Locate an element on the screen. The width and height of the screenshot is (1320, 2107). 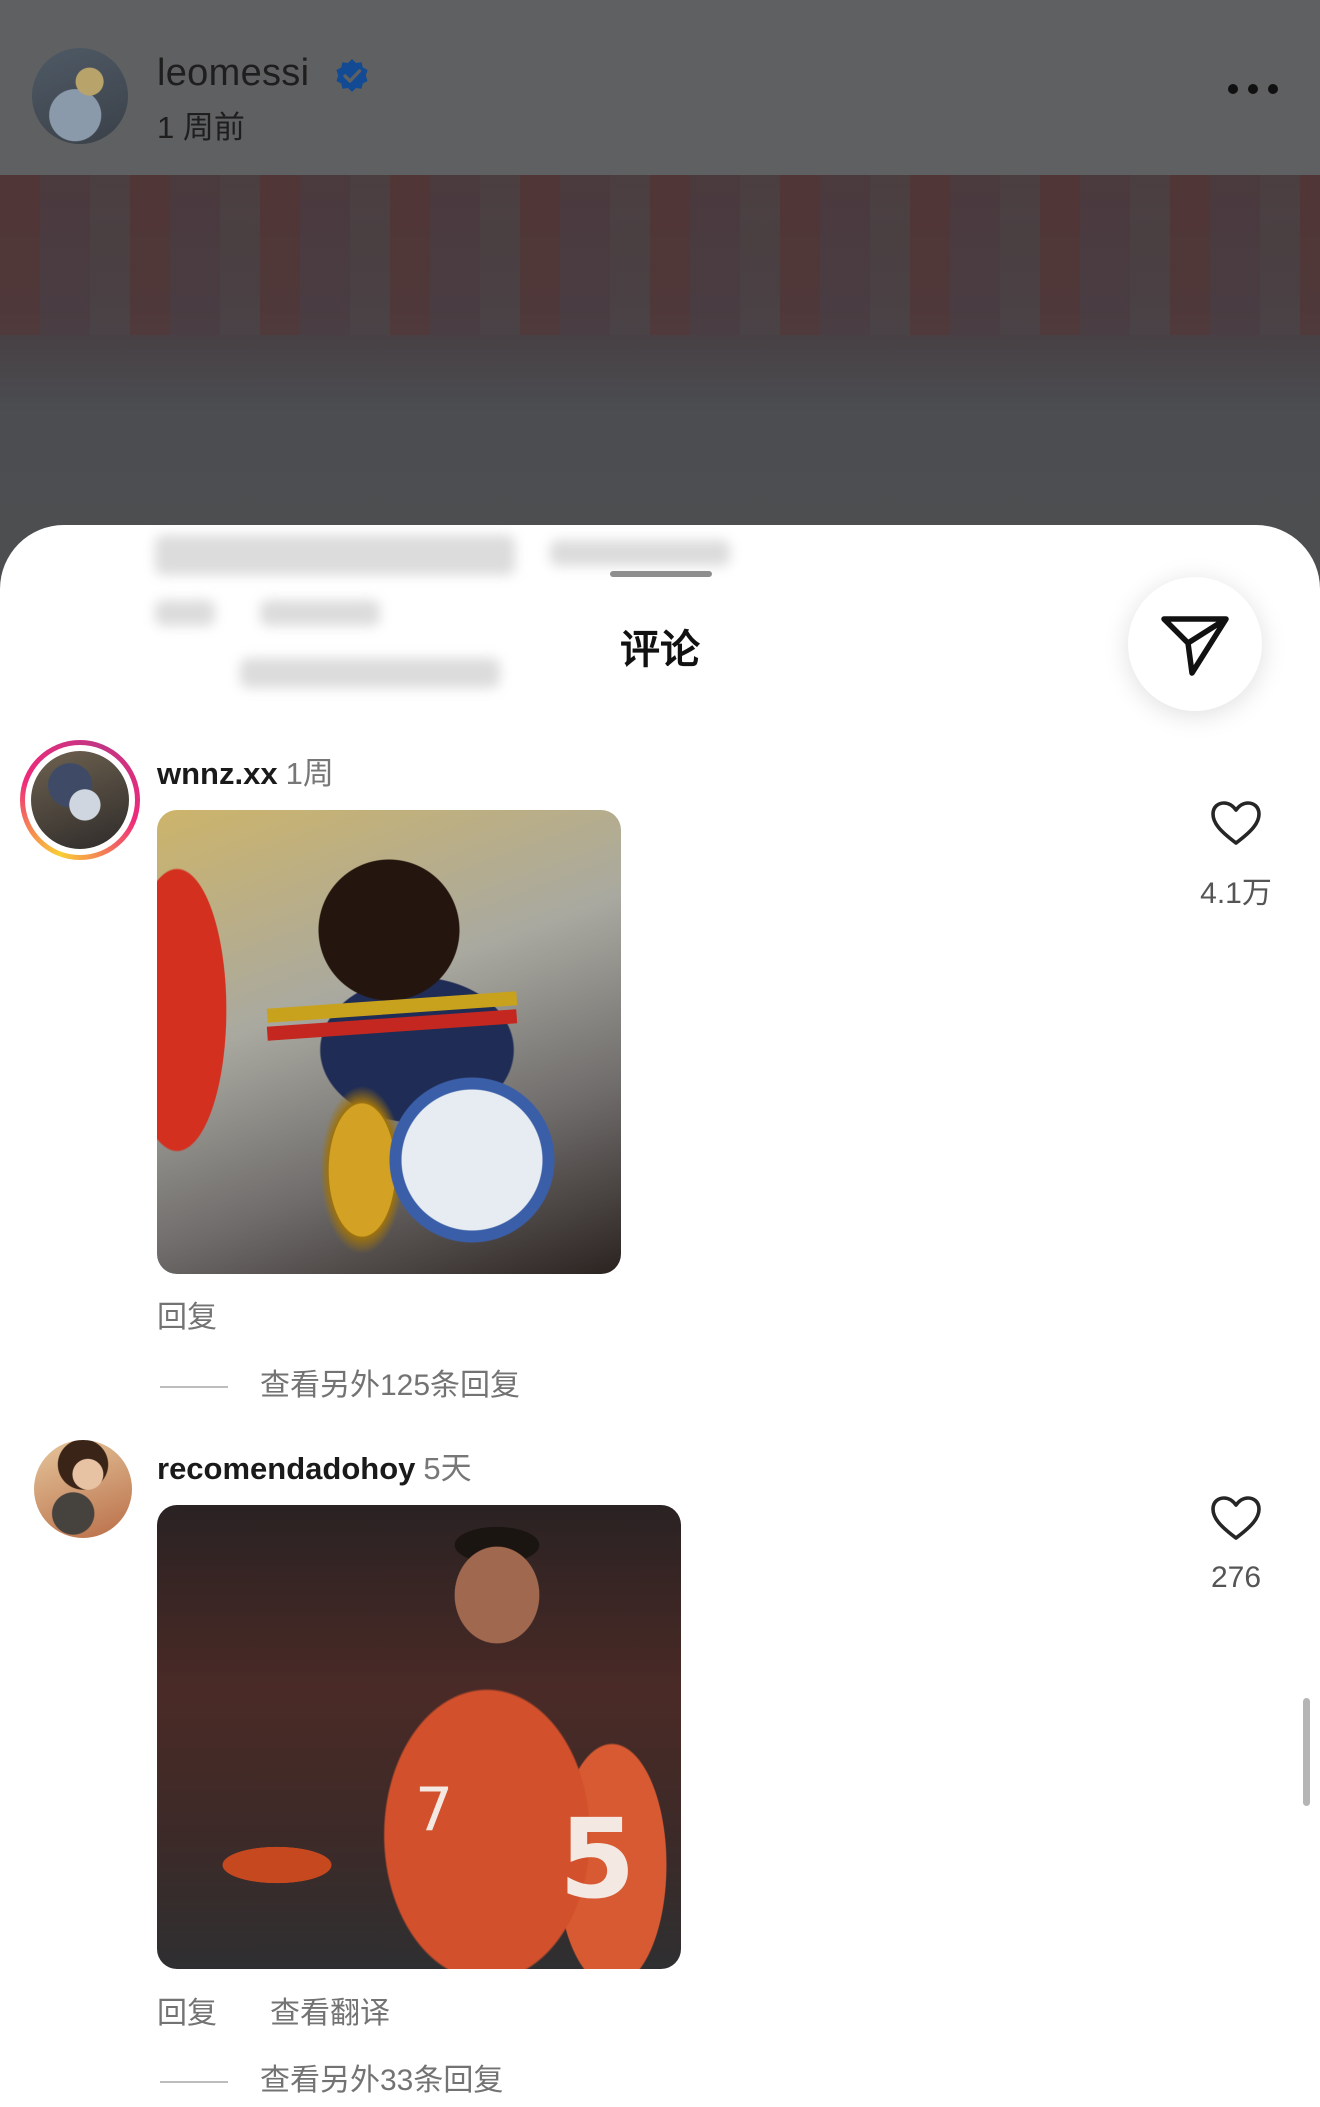
view-replies-label: 查看另外125条回复 is located at coordinates (390, 1385).